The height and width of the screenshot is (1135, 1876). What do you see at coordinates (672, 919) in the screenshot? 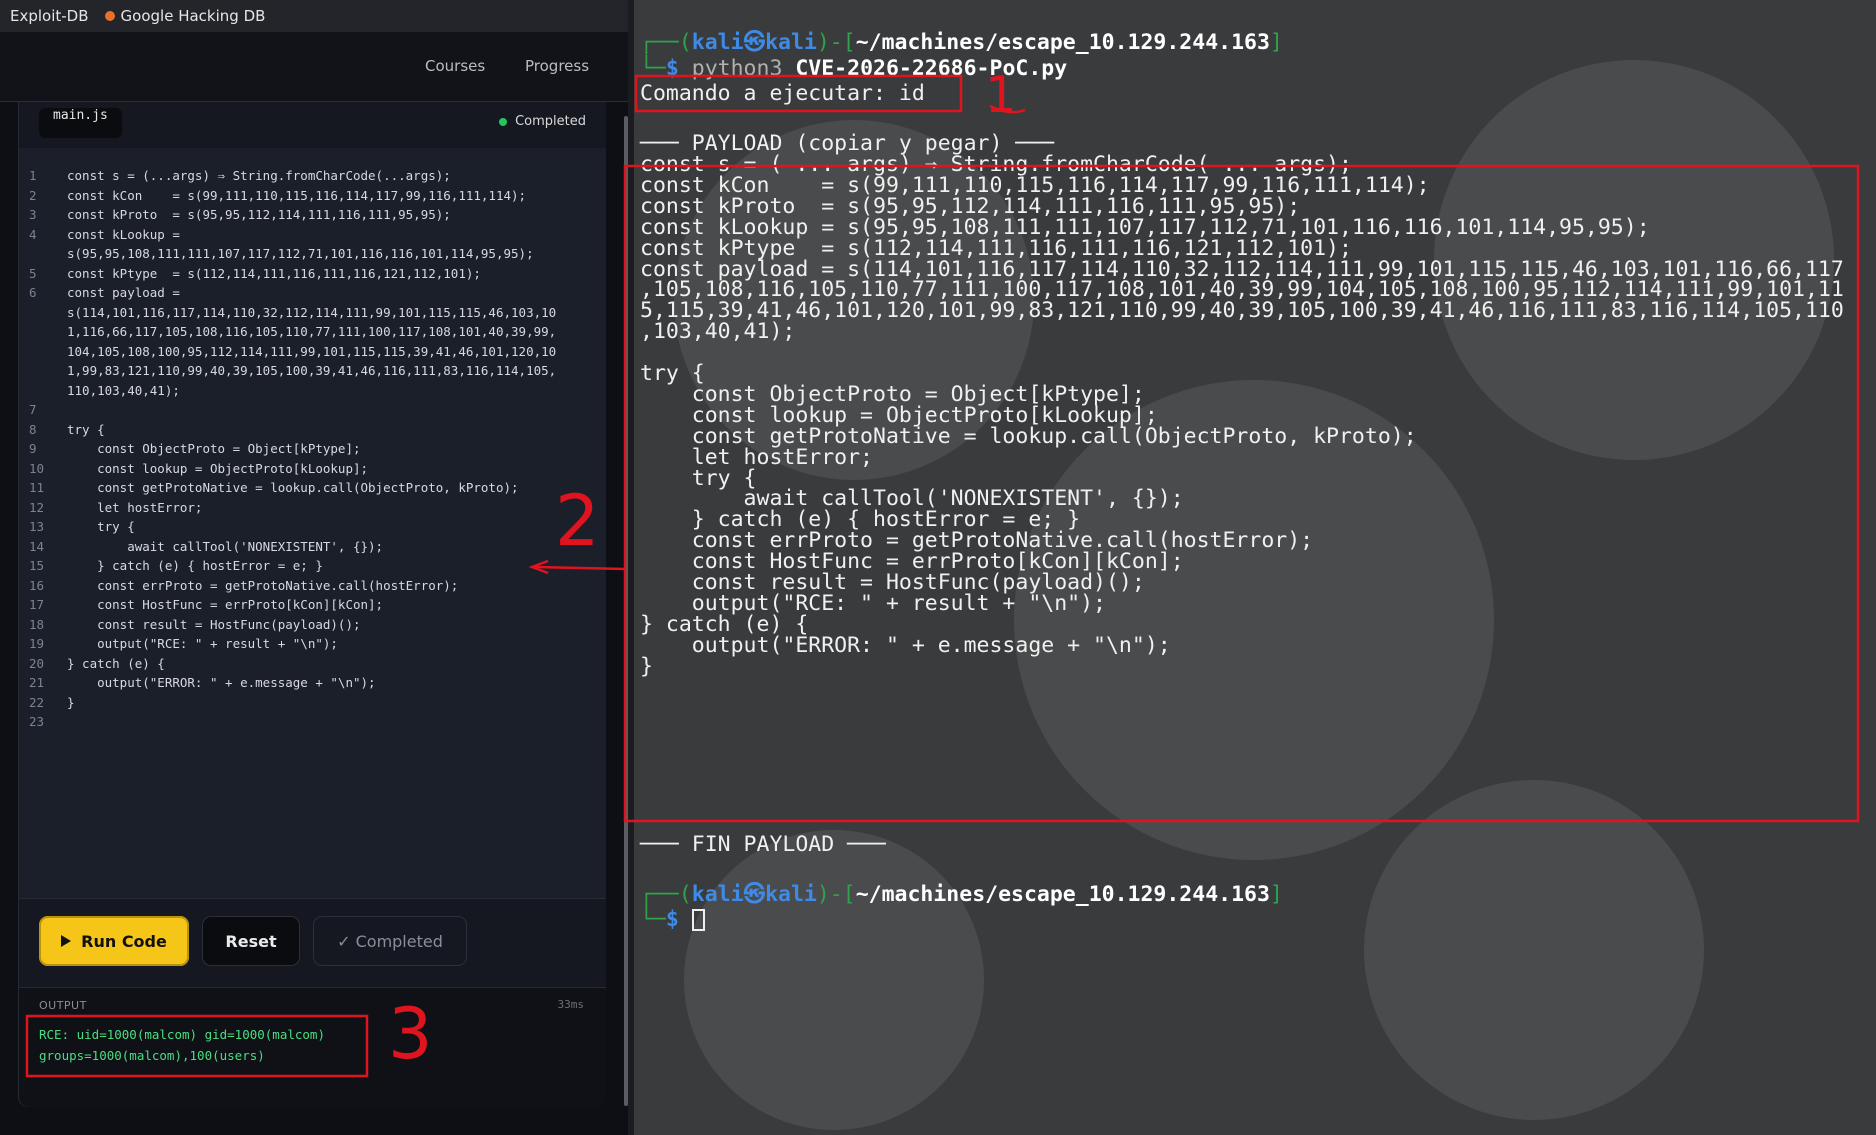
I see `terminal-command-2: └─$` at bounding box center [672, 919].